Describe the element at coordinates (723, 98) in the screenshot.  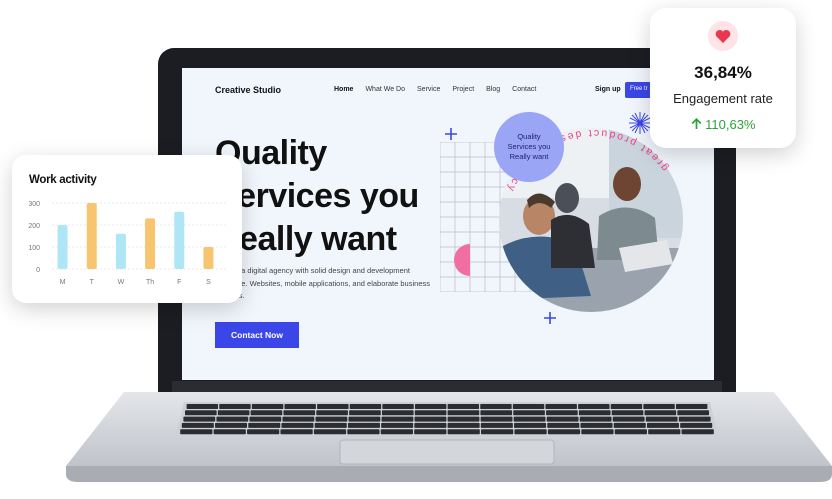
I see `engagement-label: Engagement rate` at that location.